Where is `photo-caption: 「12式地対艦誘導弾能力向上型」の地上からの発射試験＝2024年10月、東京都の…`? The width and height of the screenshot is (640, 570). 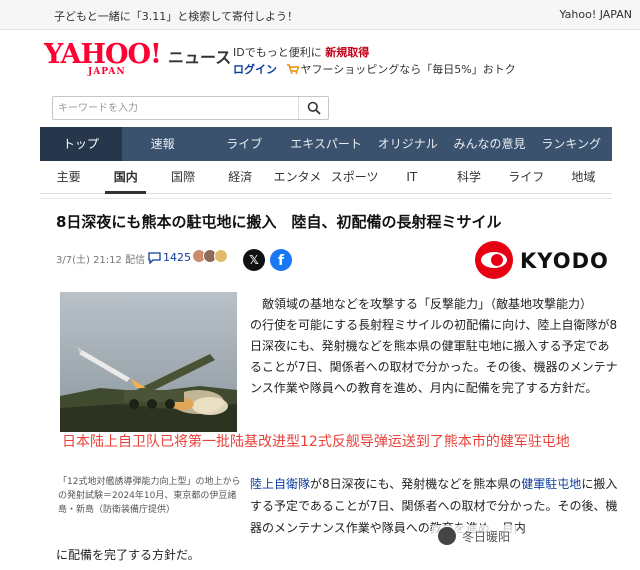 photo-caption: 「12式地対艦誘導弾能力向上型」の地上からの発射試験＝2024年10月、東京都の… is located at coordinates (149, 496).